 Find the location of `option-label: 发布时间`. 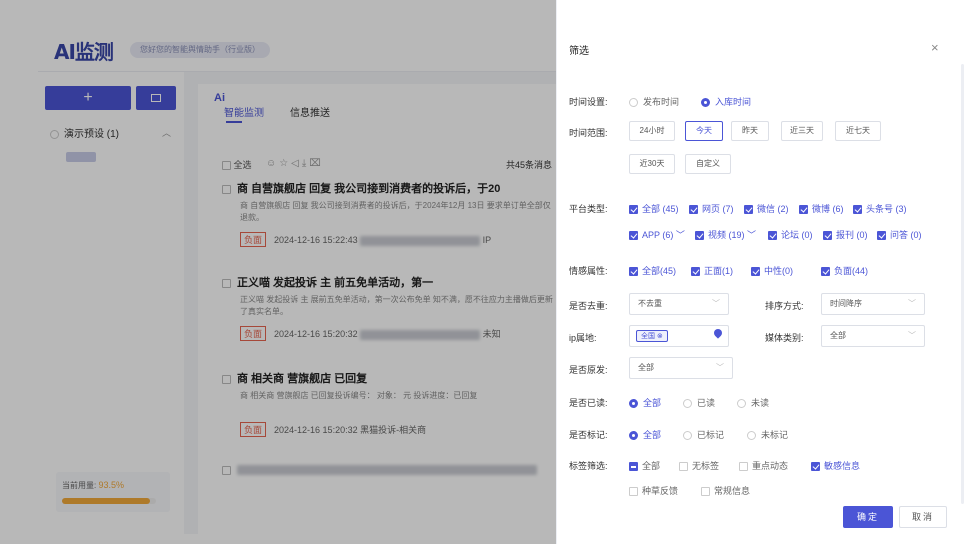

option-label: 发布时间 is located at coordinates (661, 102).